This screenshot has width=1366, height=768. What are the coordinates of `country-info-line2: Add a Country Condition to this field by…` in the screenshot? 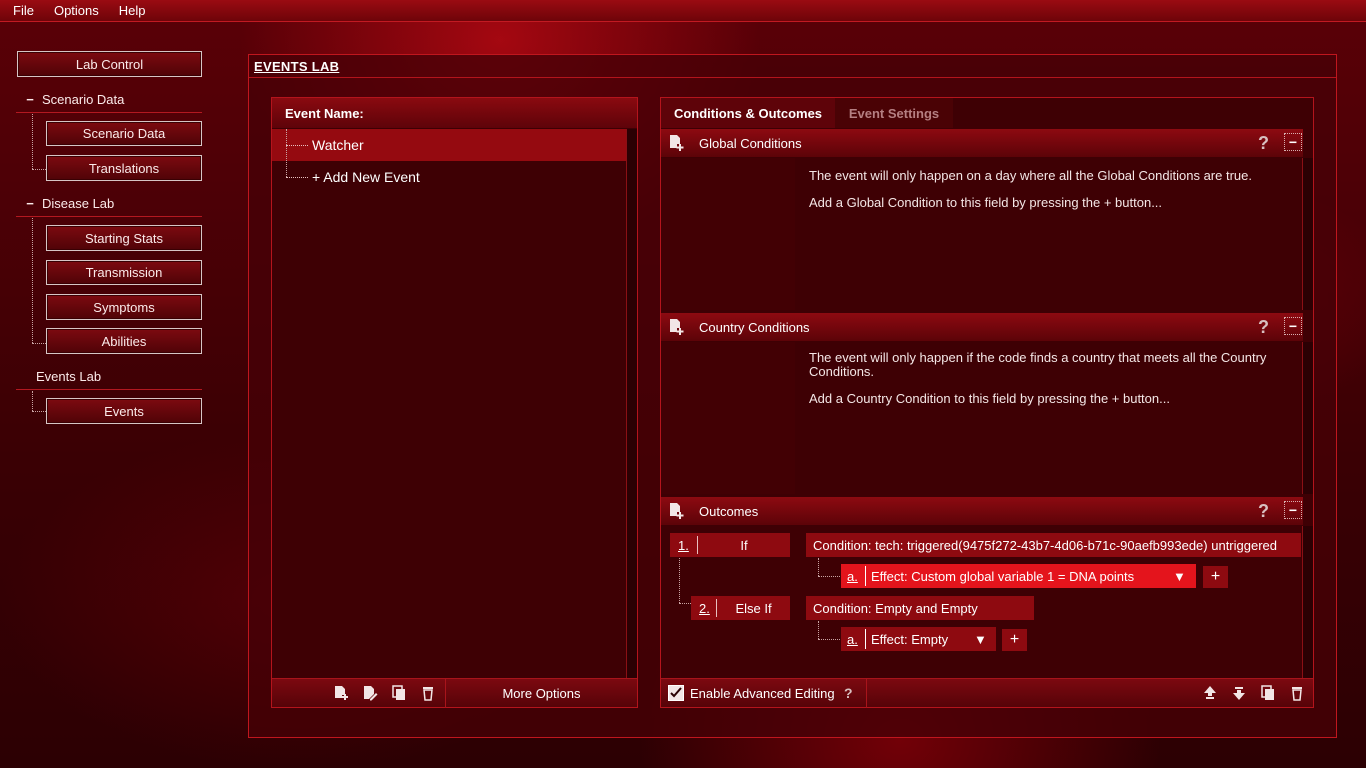 It's located at (989, 398).